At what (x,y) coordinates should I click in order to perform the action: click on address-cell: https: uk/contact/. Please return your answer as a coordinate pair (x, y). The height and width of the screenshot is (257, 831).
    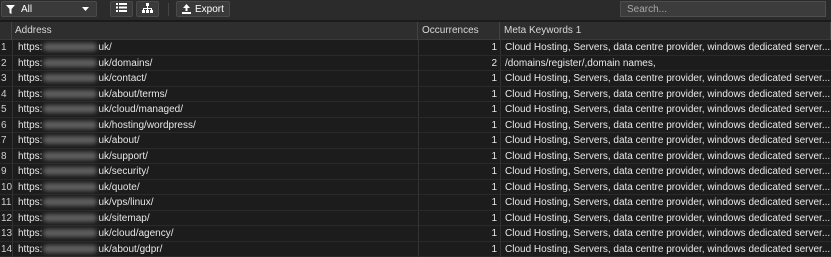
    Looking at the image, I should click on (215, 78).